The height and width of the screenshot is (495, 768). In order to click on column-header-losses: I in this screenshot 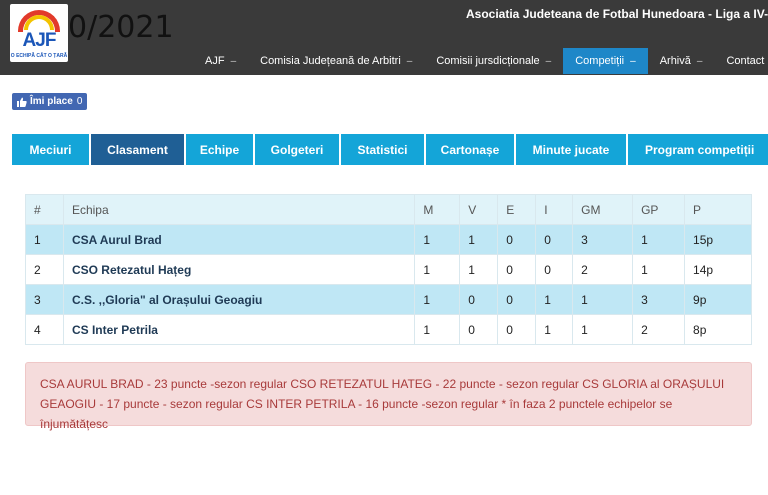, I will do `click(554, 209)`.